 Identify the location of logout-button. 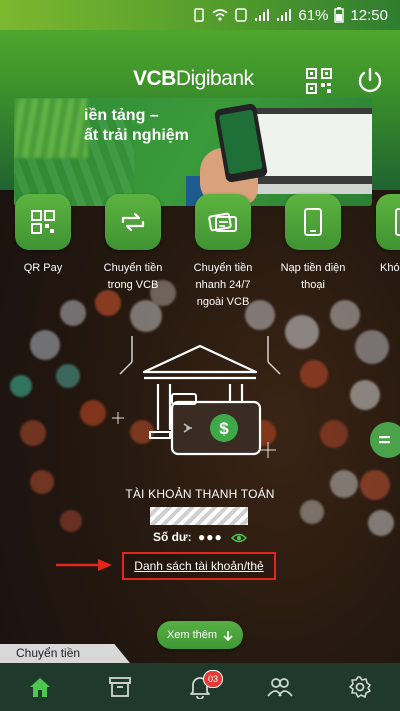
(370, 80).